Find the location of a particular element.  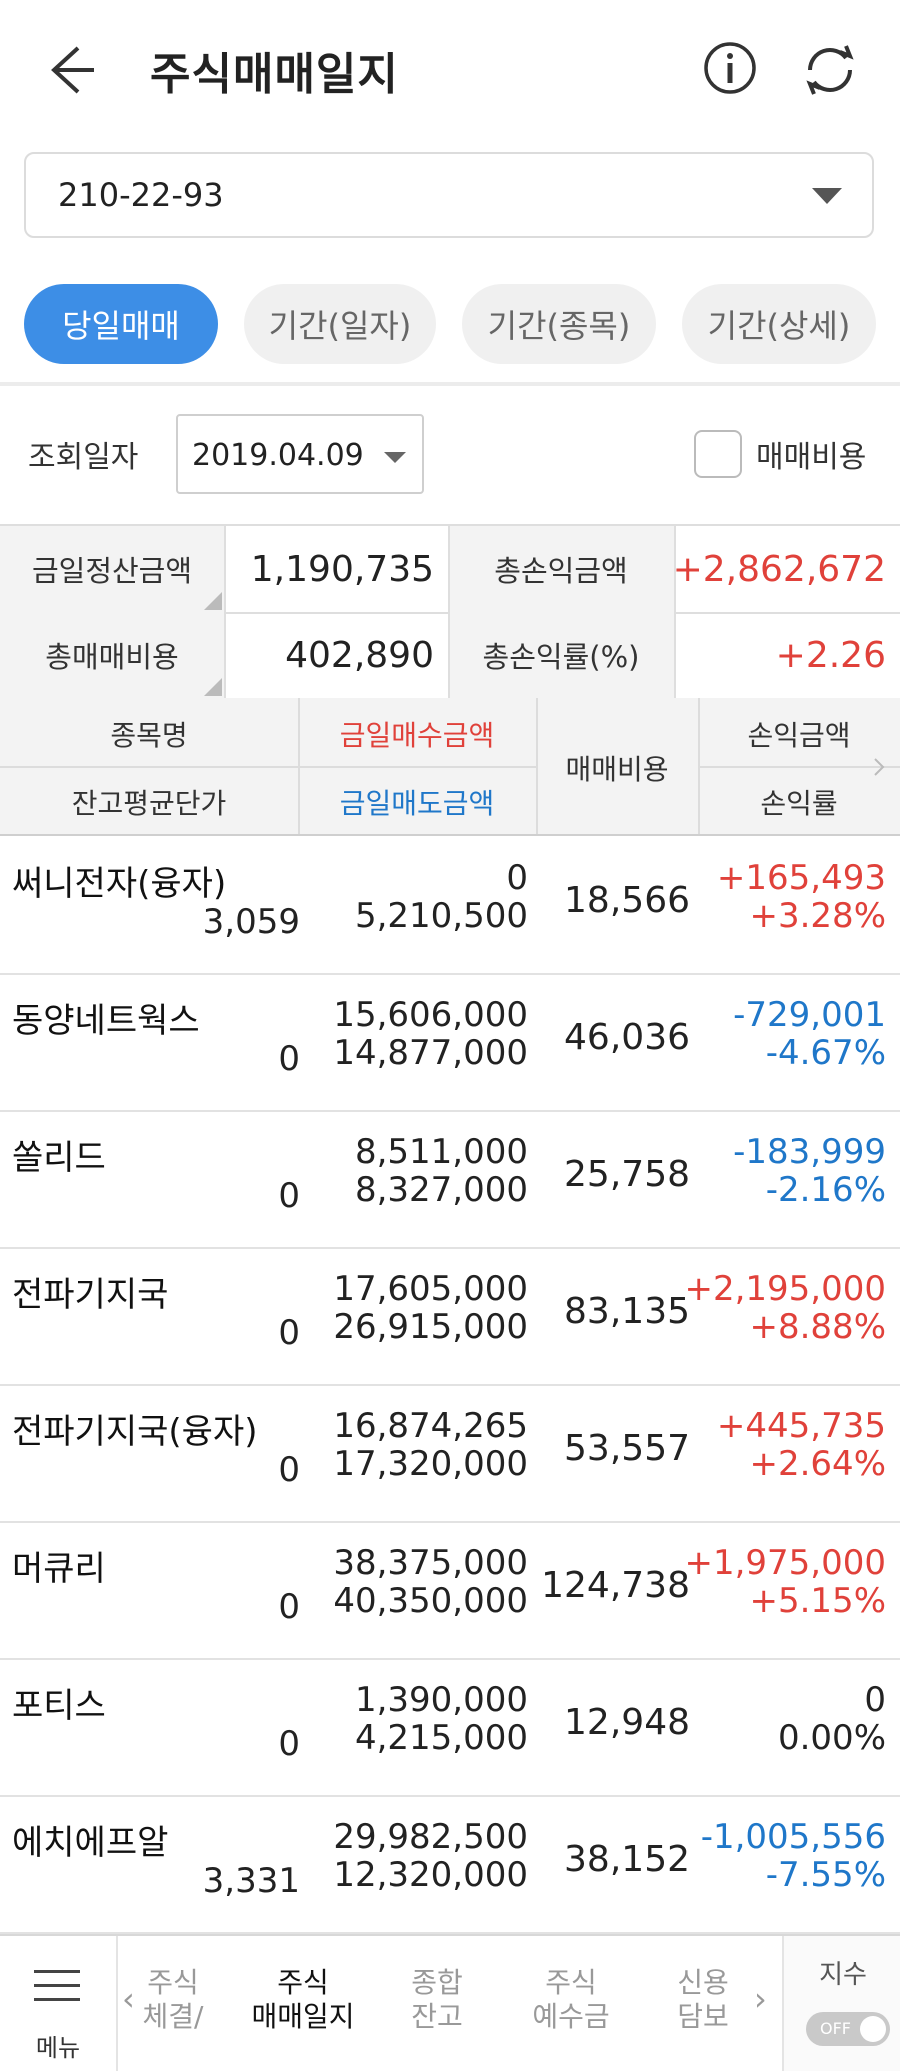

stock-name: 전파기지국 is located at coordinates (90, 1295).